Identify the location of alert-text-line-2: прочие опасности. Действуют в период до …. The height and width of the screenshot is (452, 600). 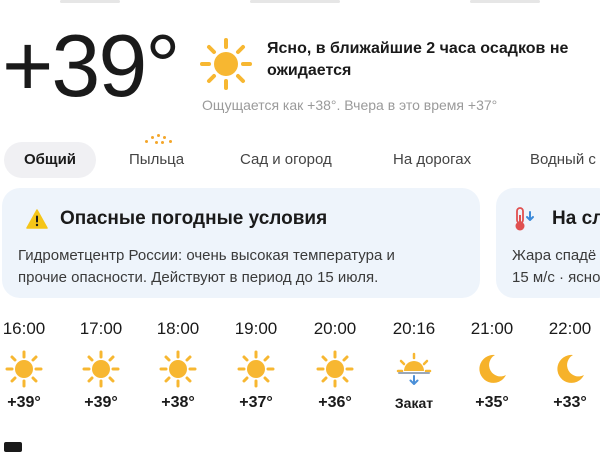
(198, 277).